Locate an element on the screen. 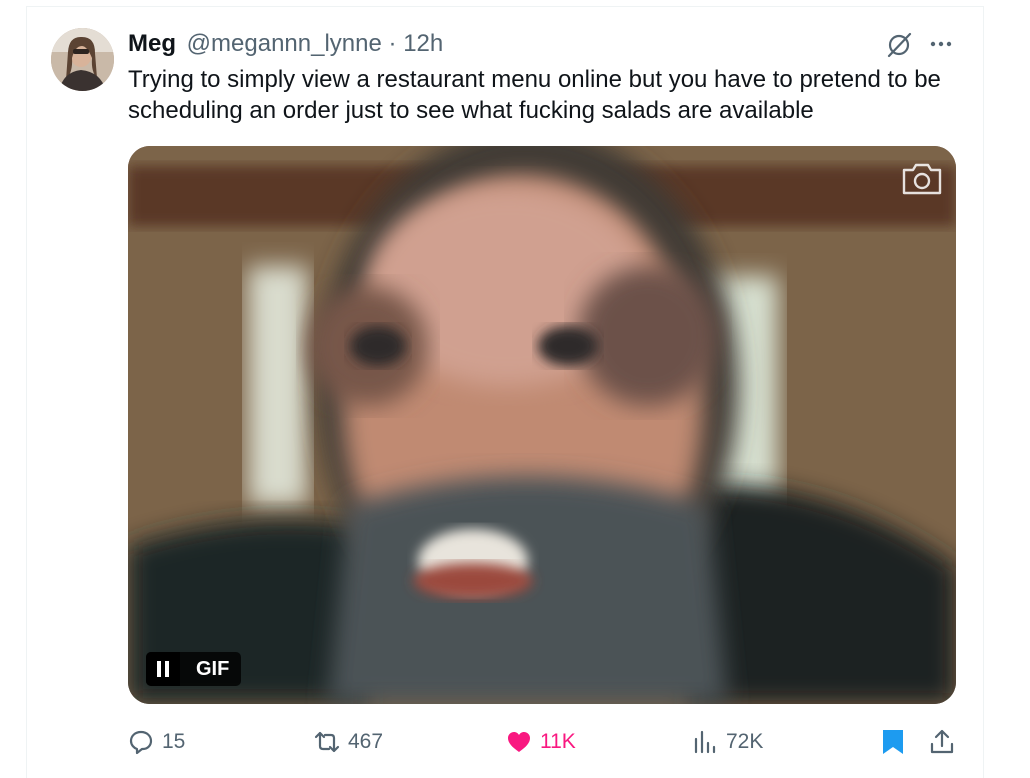  reply-button: 15 is located at coordinates (156, 742).